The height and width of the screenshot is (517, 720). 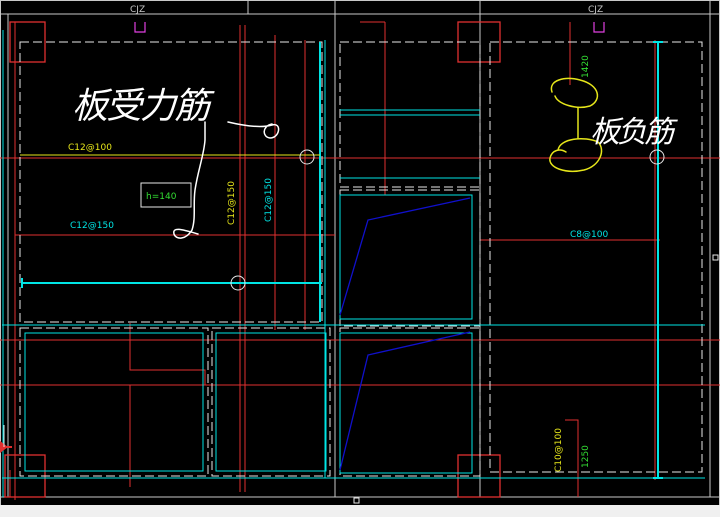 What do you see at coordinates (161, 197) in the screenshot?
I see `slab-thickness-label: h=140` at bounding box center [161, 197].